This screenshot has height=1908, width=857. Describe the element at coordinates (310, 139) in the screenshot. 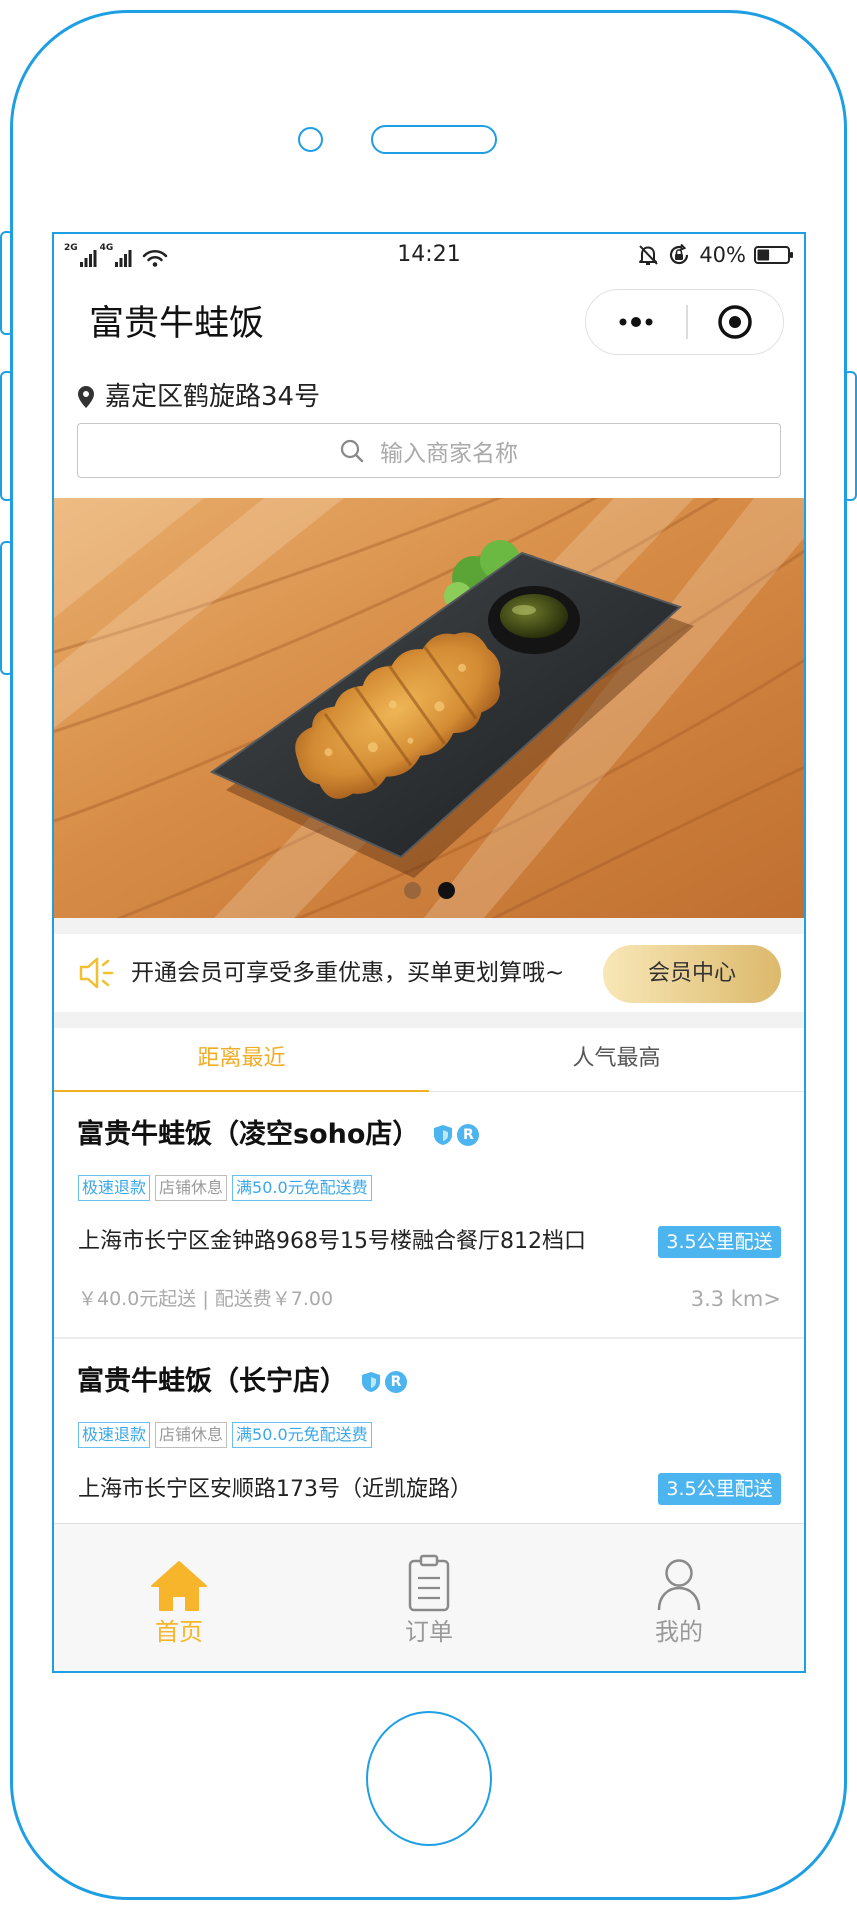

I see `phone-camera` at that location.